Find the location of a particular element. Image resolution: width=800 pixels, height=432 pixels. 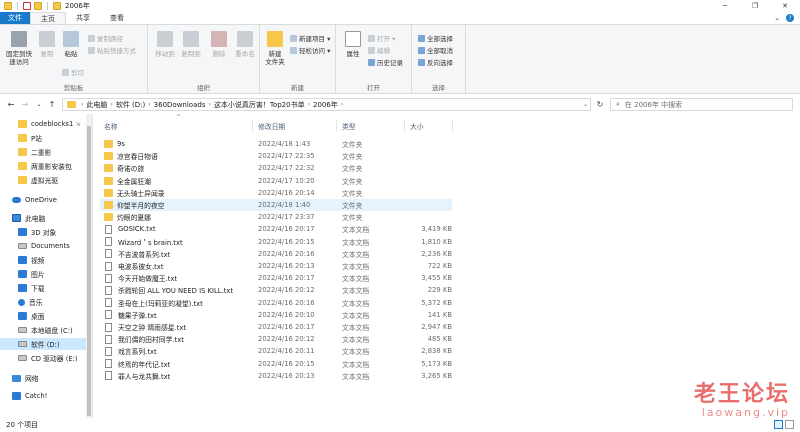

tab-view: 查看 is located at coordinates (117, 18).